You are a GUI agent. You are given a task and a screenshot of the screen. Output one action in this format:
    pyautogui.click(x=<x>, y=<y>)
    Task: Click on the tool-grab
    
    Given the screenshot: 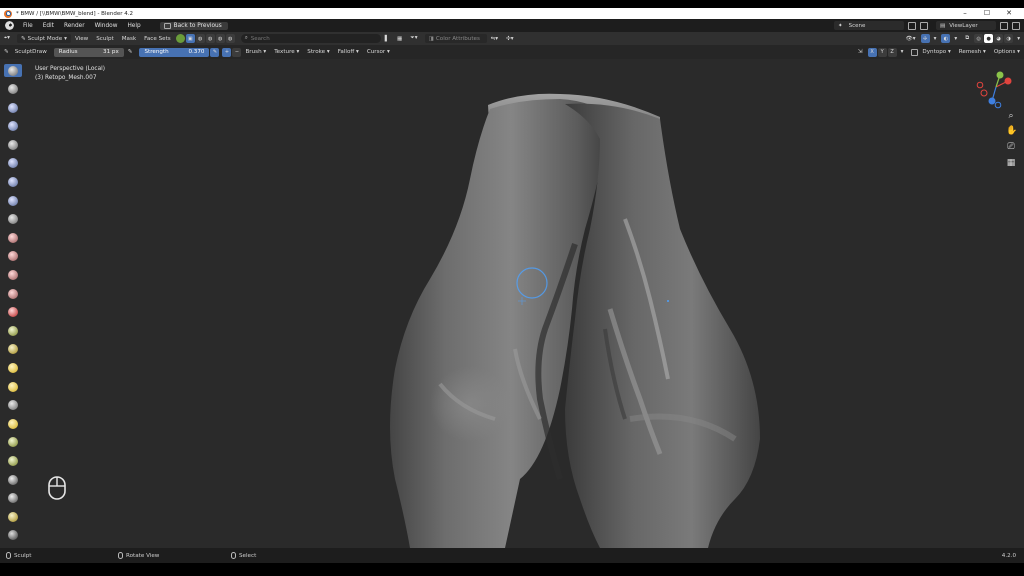 What is the action you would take?
    pyautogui.click(x=13, y=349)
    